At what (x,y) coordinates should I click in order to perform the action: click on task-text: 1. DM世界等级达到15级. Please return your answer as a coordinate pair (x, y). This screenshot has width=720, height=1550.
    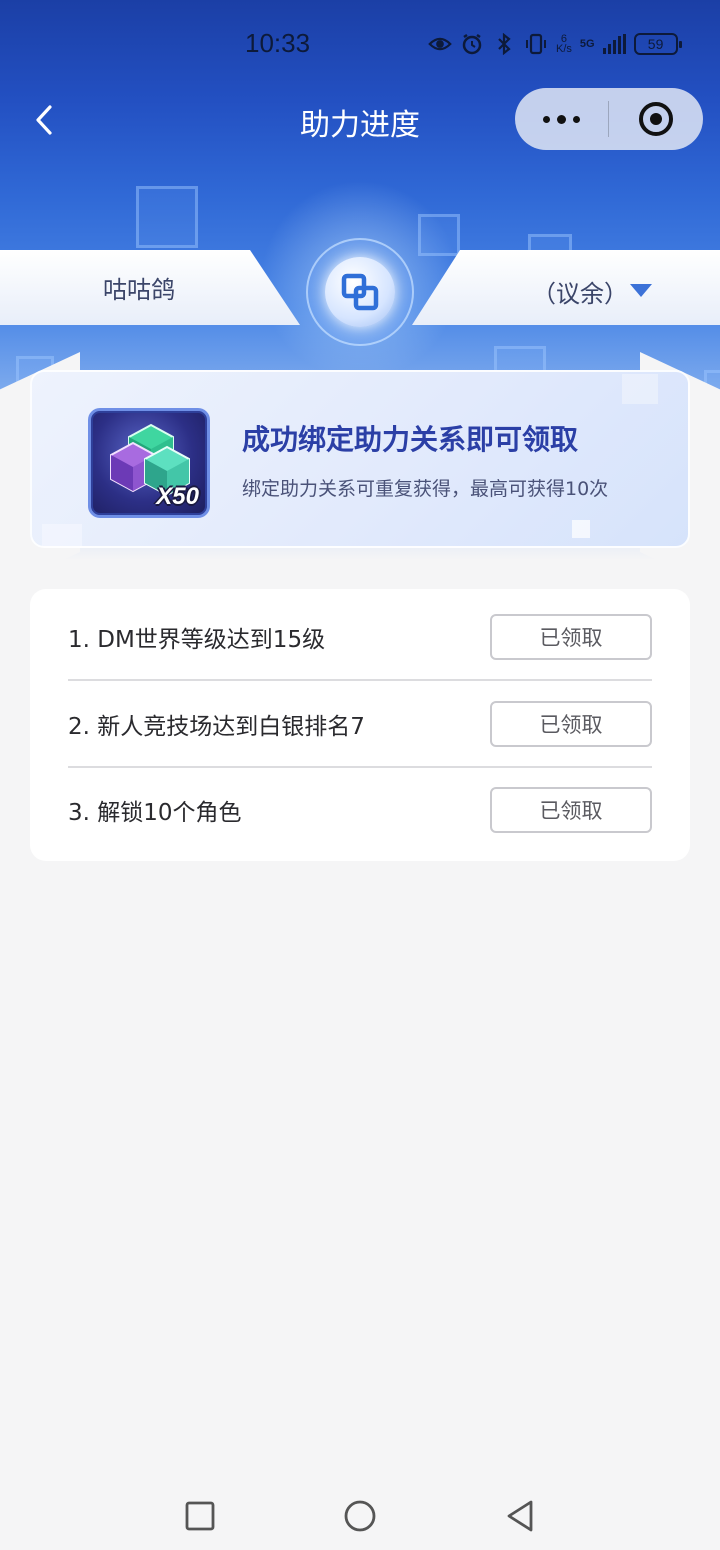
    Looking at the image, I should click on (197, 640).